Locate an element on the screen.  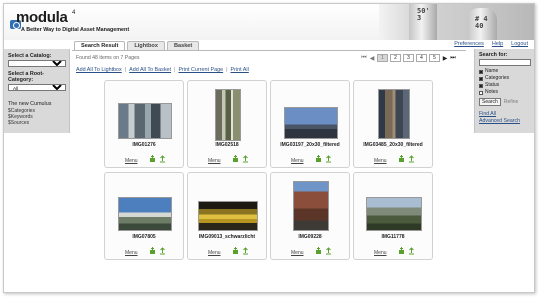
last-page-icon: ⏭ is located at coordinates (453, 58).